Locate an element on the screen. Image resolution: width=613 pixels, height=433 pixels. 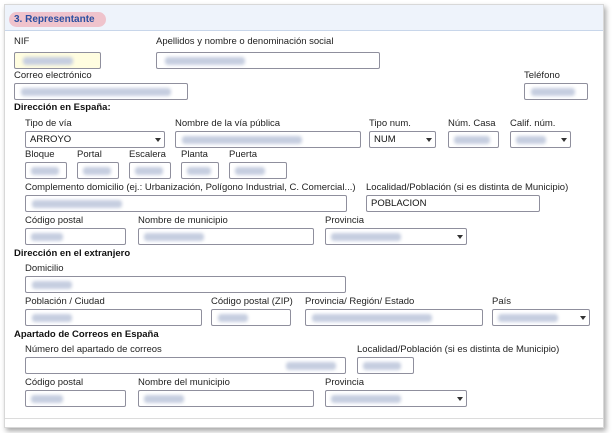
region-label: Provincia/ Región/ Estado is located at coordinates (360, 301).